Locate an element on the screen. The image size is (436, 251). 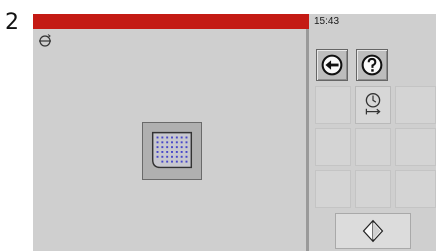
panel-divider is located at coordinates (307, 140).